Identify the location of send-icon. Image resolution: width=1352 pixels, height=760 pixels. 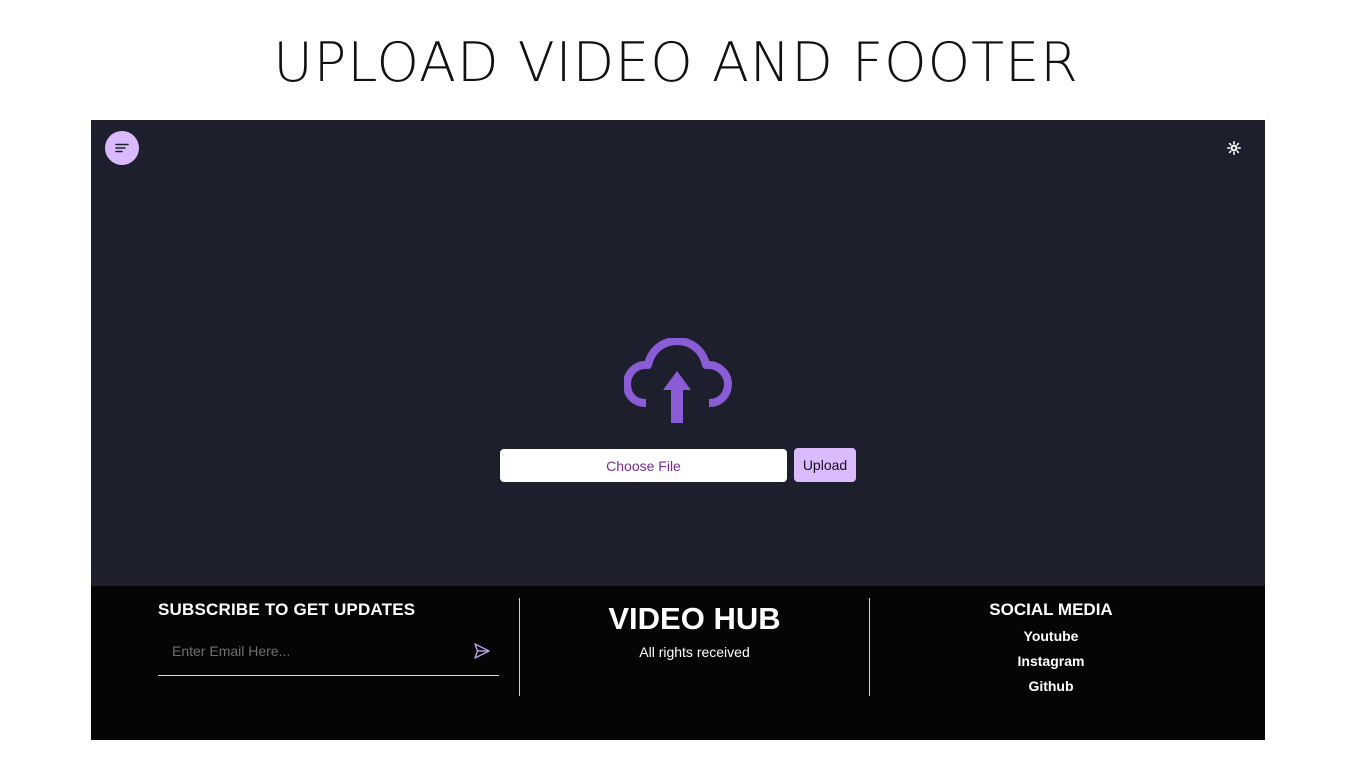
(482, 651).